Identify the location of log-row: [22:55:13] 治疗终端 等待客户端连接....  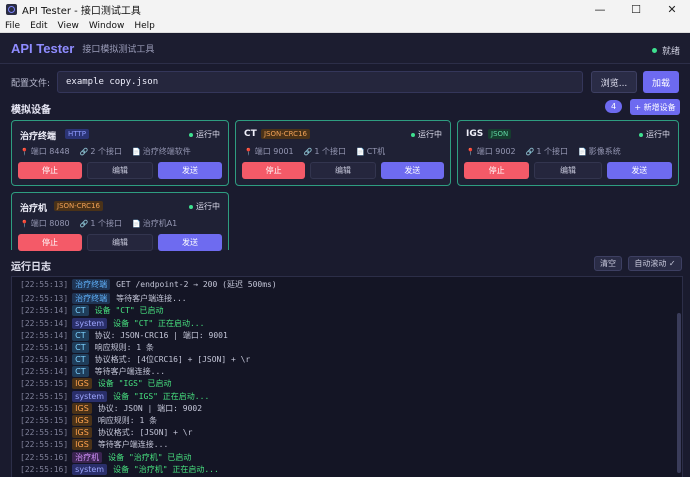
(103, 298).